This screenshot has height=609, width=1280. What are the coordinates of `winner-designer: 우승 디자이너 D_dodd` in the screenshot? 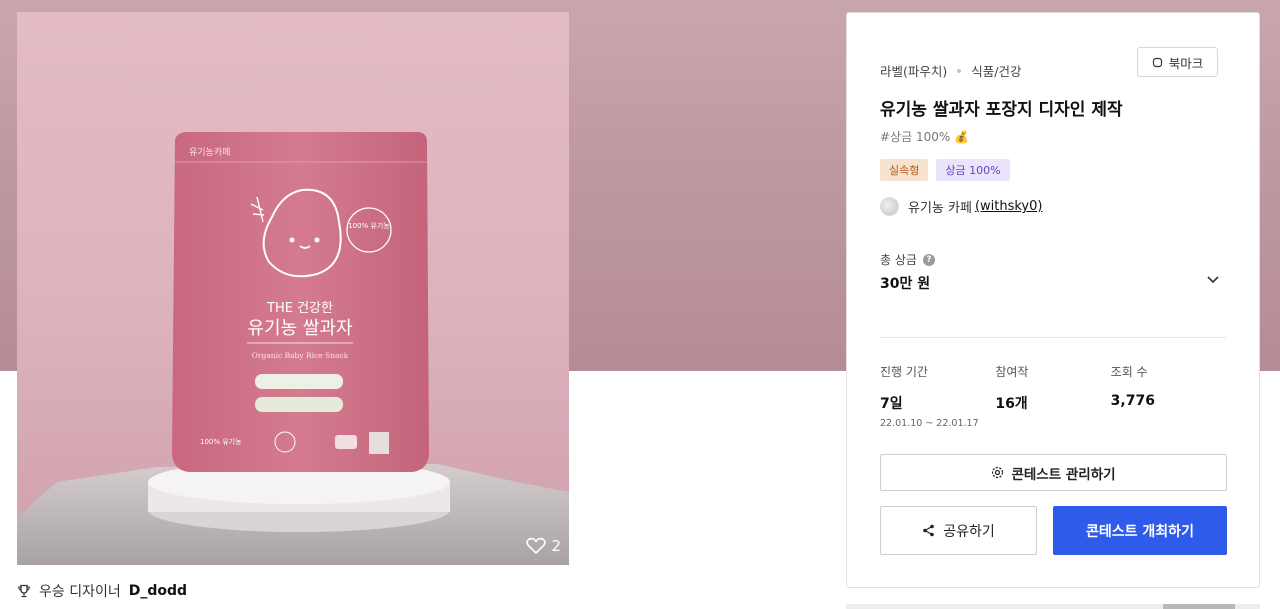 It's located at (102, 591).